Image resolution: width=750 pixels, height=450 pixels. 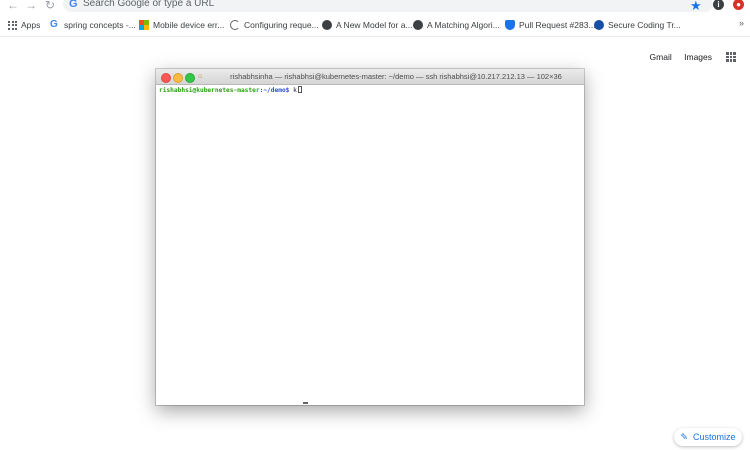 What do you see at coordinates (741, 23) in the screenshot?
I see `more-bookmarks-icon: »` at bounding box center [741, 23].